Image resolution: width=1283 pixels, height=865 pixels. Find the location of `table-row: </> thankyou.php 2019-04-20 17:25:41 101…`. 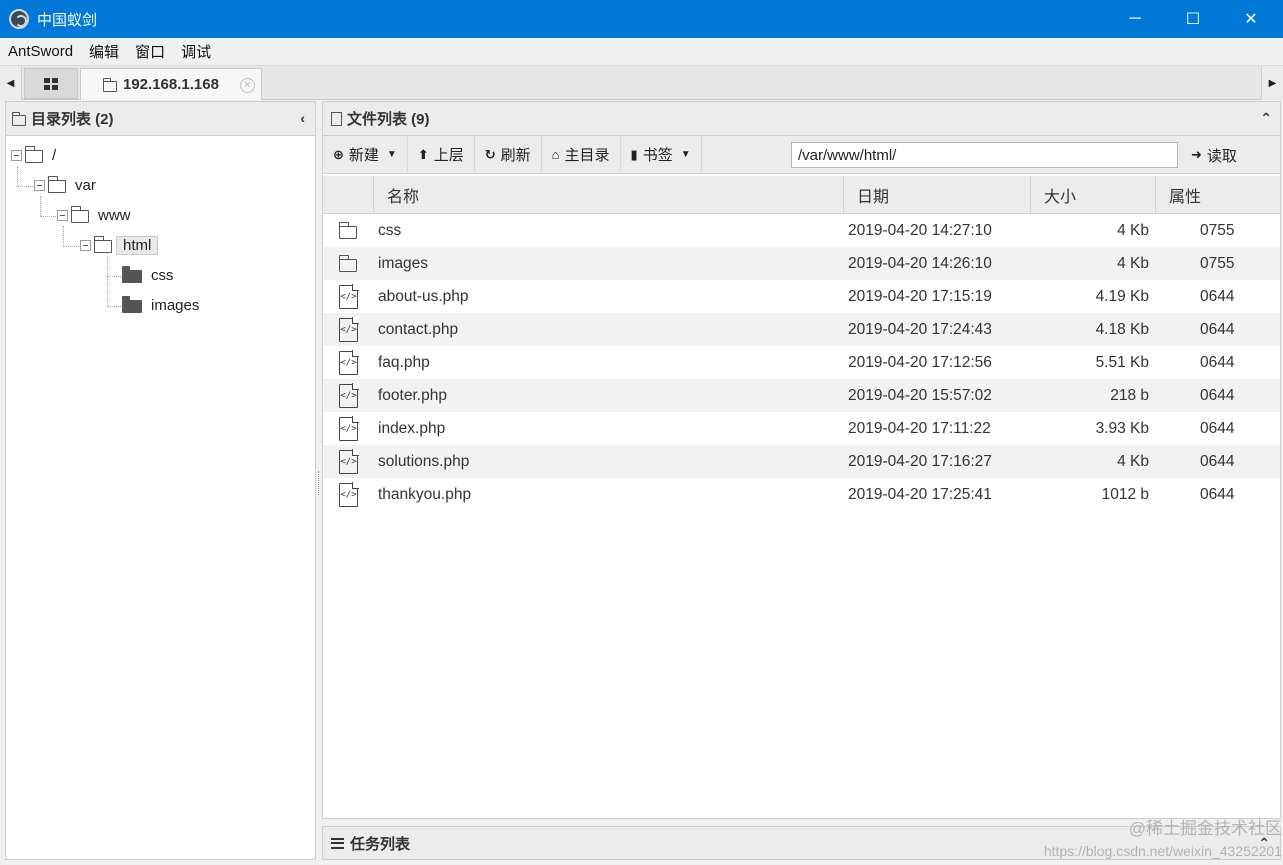

table-row: </> thankyou.php 2019-04-20 17:25:41 101… is located at coordinates (801, 494).